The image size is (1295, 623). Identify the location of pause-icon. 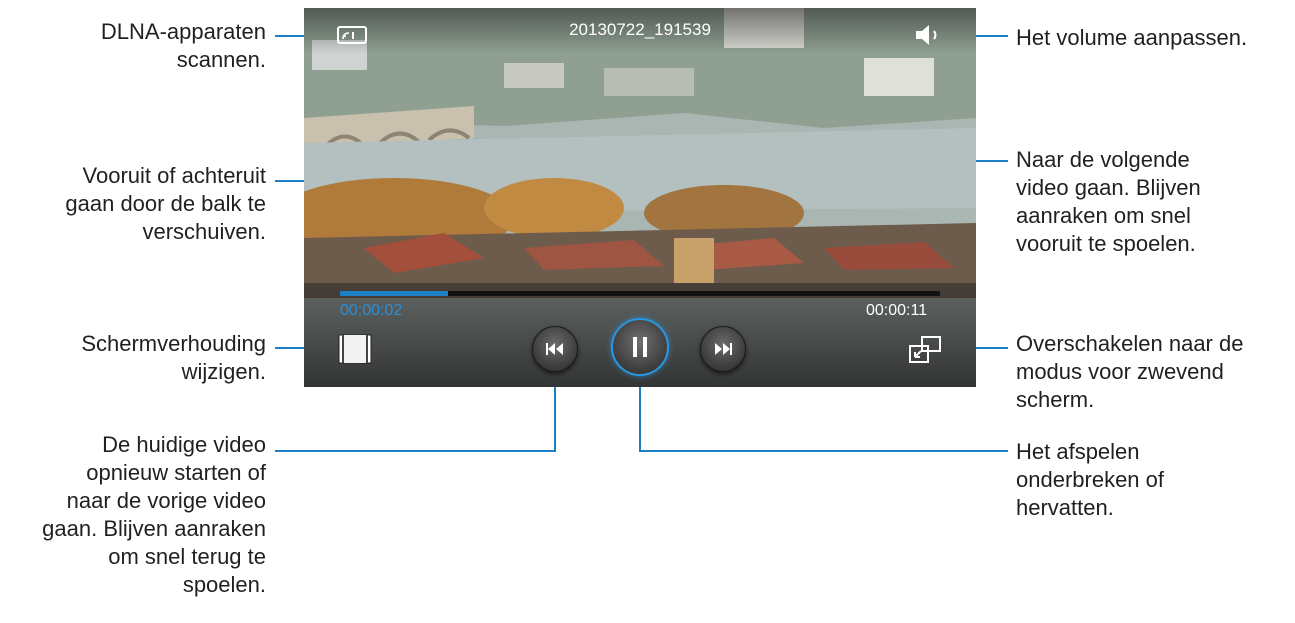
(640, 347).